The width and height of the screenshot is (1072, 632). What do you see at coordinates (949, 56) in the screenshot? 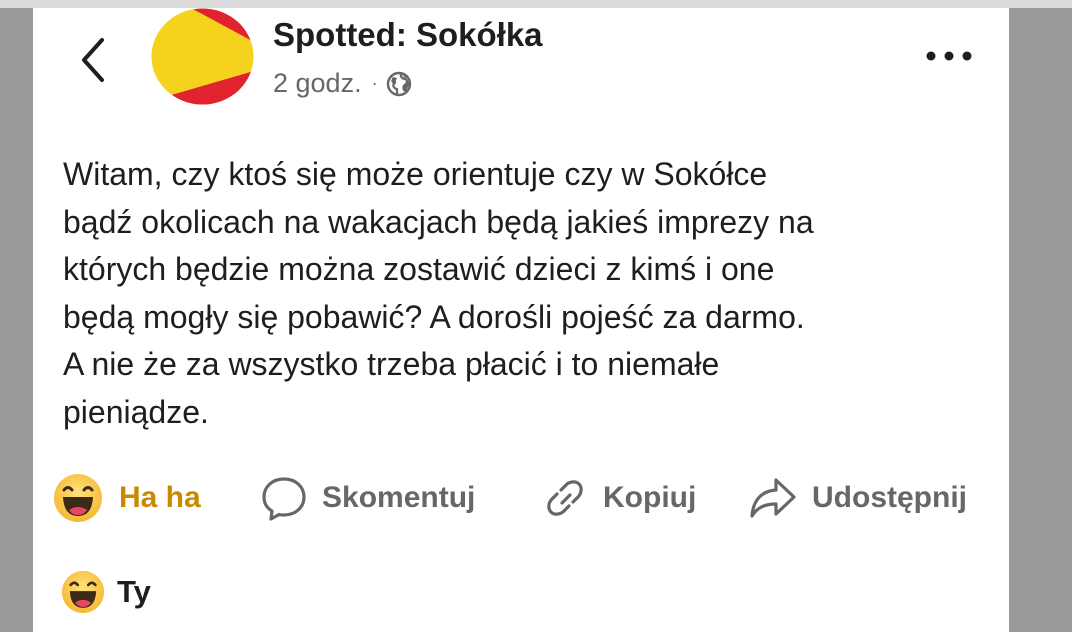
I see `more-options-icon` at bounding box center [949, 56].